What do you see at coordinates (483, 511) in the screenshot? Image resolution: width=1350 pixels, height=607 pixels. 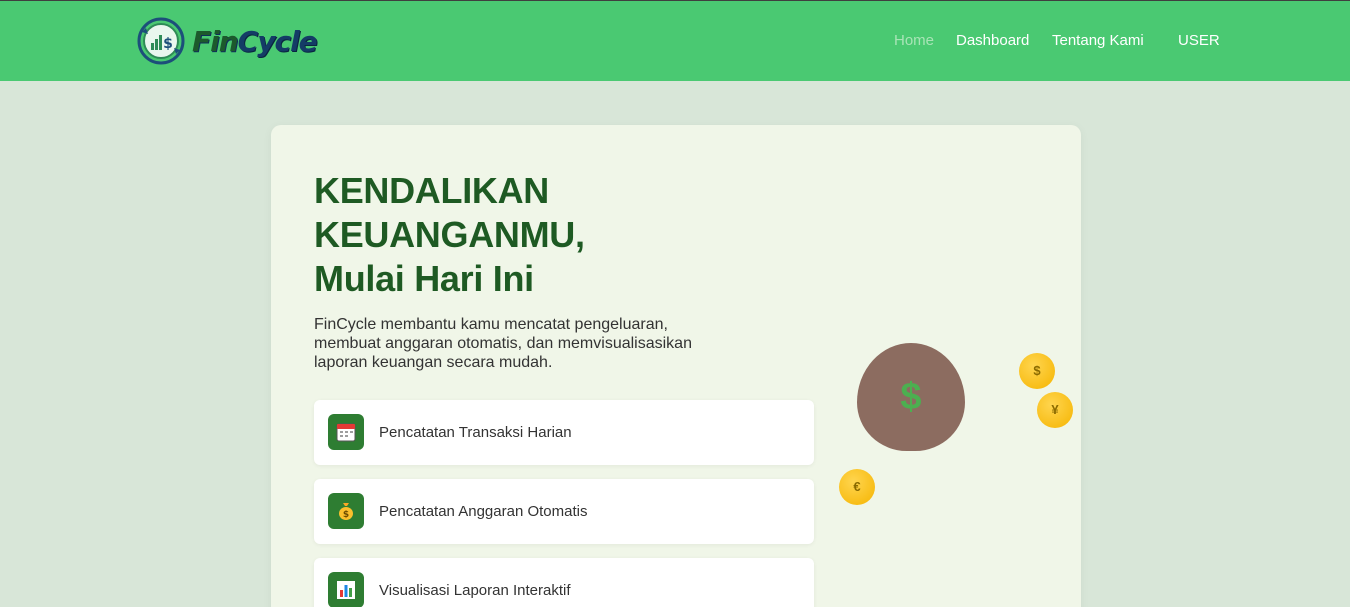 I see `feature-label: Pencatatan Anggaran Otomatis` at bounding box center [483, 511].